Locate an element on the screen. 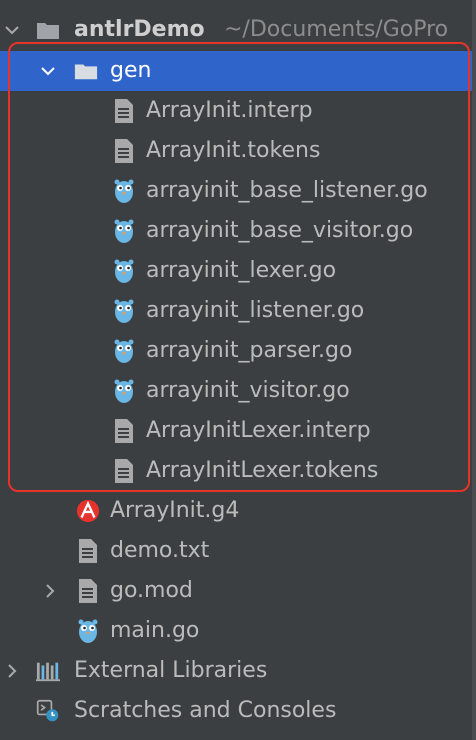  tree-row-external-libraries: External Libraries is located at coordinates (238, 671).